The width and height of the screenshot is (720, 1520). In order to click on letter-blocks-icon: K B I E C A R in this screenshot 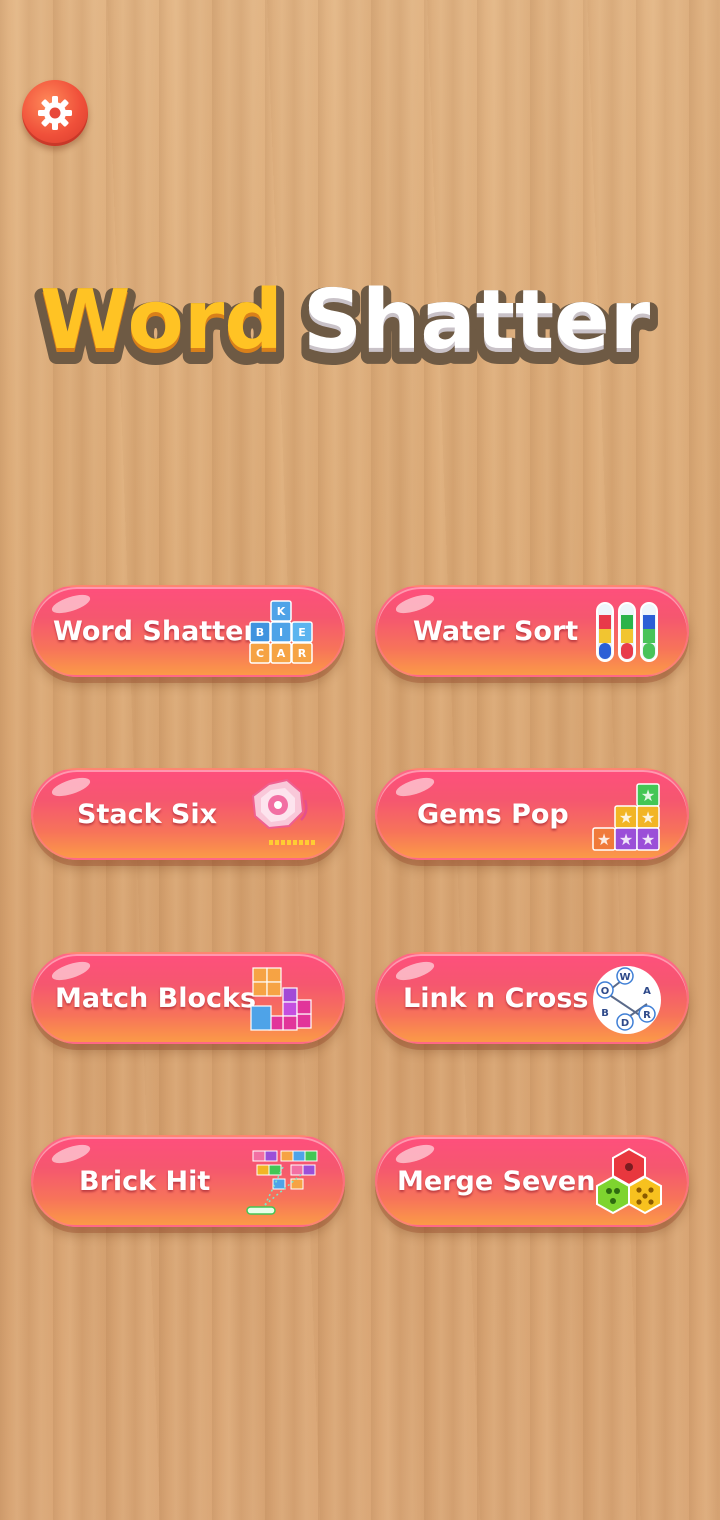, I will do `click(281, 632)`.